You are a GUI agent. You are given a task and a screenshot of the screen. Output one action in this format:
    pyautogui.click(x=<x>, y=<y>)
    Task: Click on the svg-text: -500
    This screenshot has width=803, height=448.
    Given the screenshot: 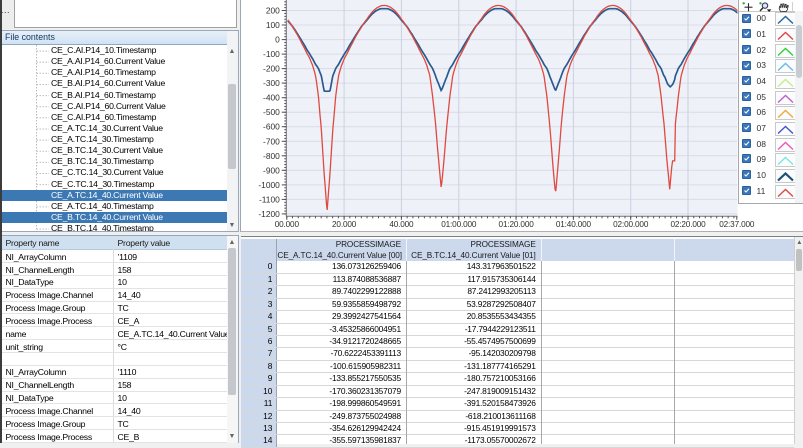 What is the action you would take?
    pyautogui.click(x=271, y=112)
    